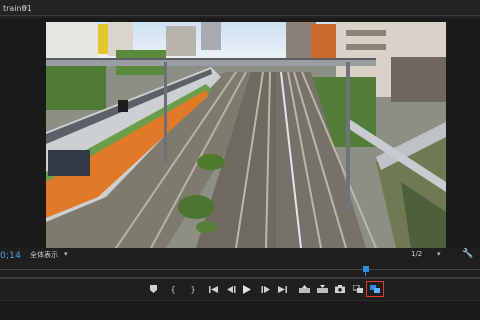 The height and width of the screenshot is (320, 480). I want to click on panel-footer, so click(240, 310).